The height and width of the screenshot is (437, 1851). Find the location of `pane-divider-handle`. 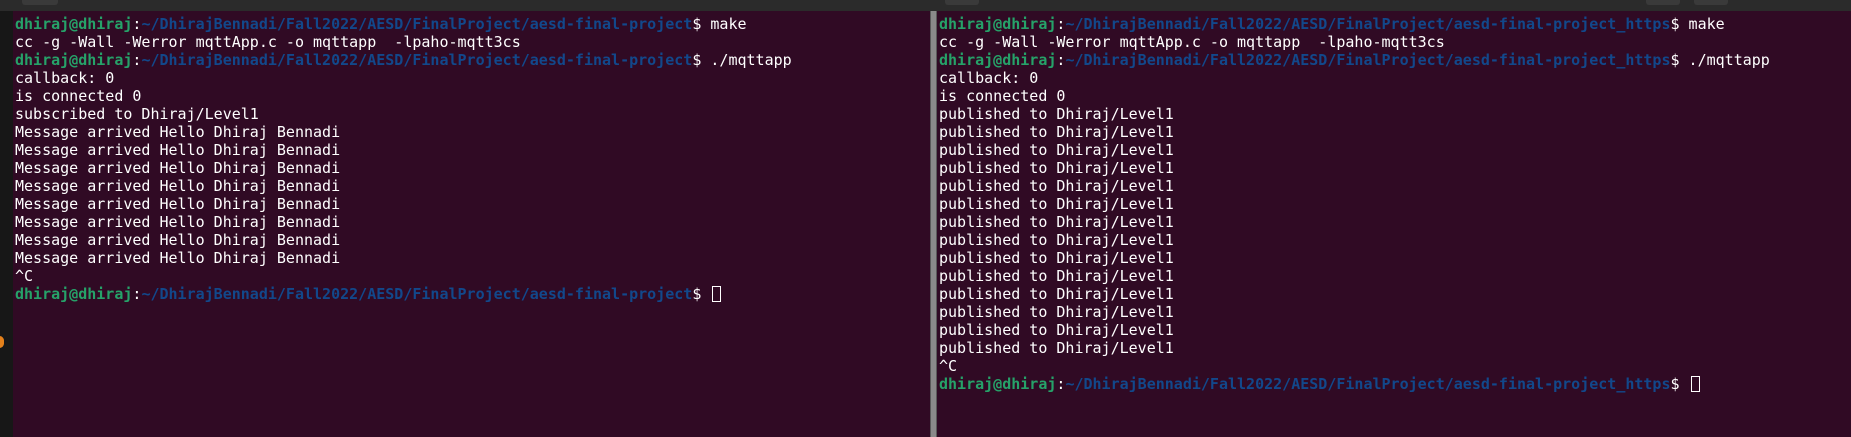

pane-divider-handle is located at coordinates (933, 224).